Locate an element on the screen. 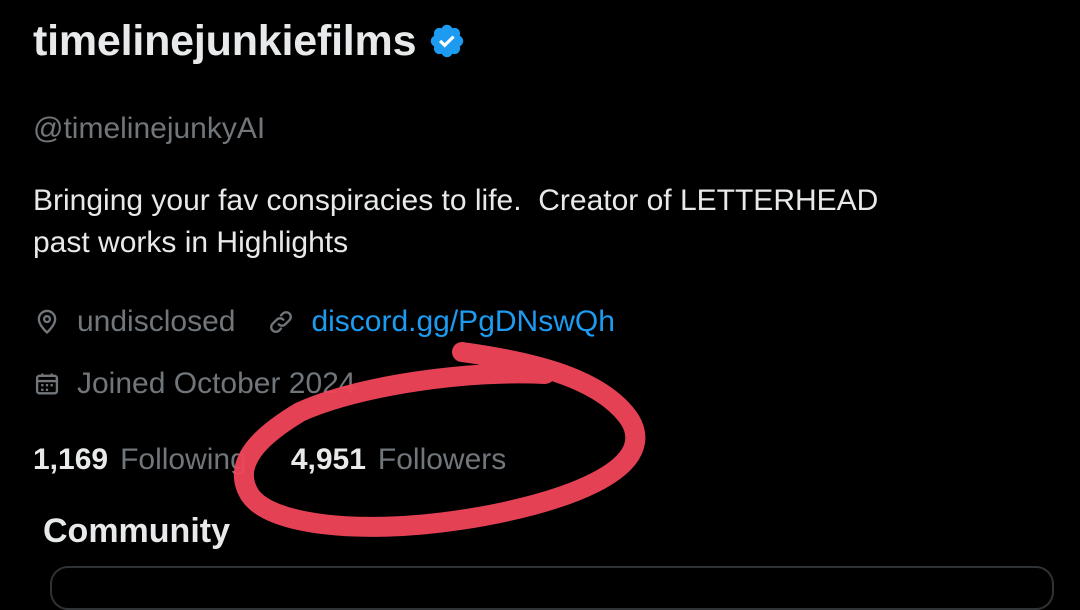 The height and width of the screenshot is (610, 1080). community-card is located at coordinates (552, 588).